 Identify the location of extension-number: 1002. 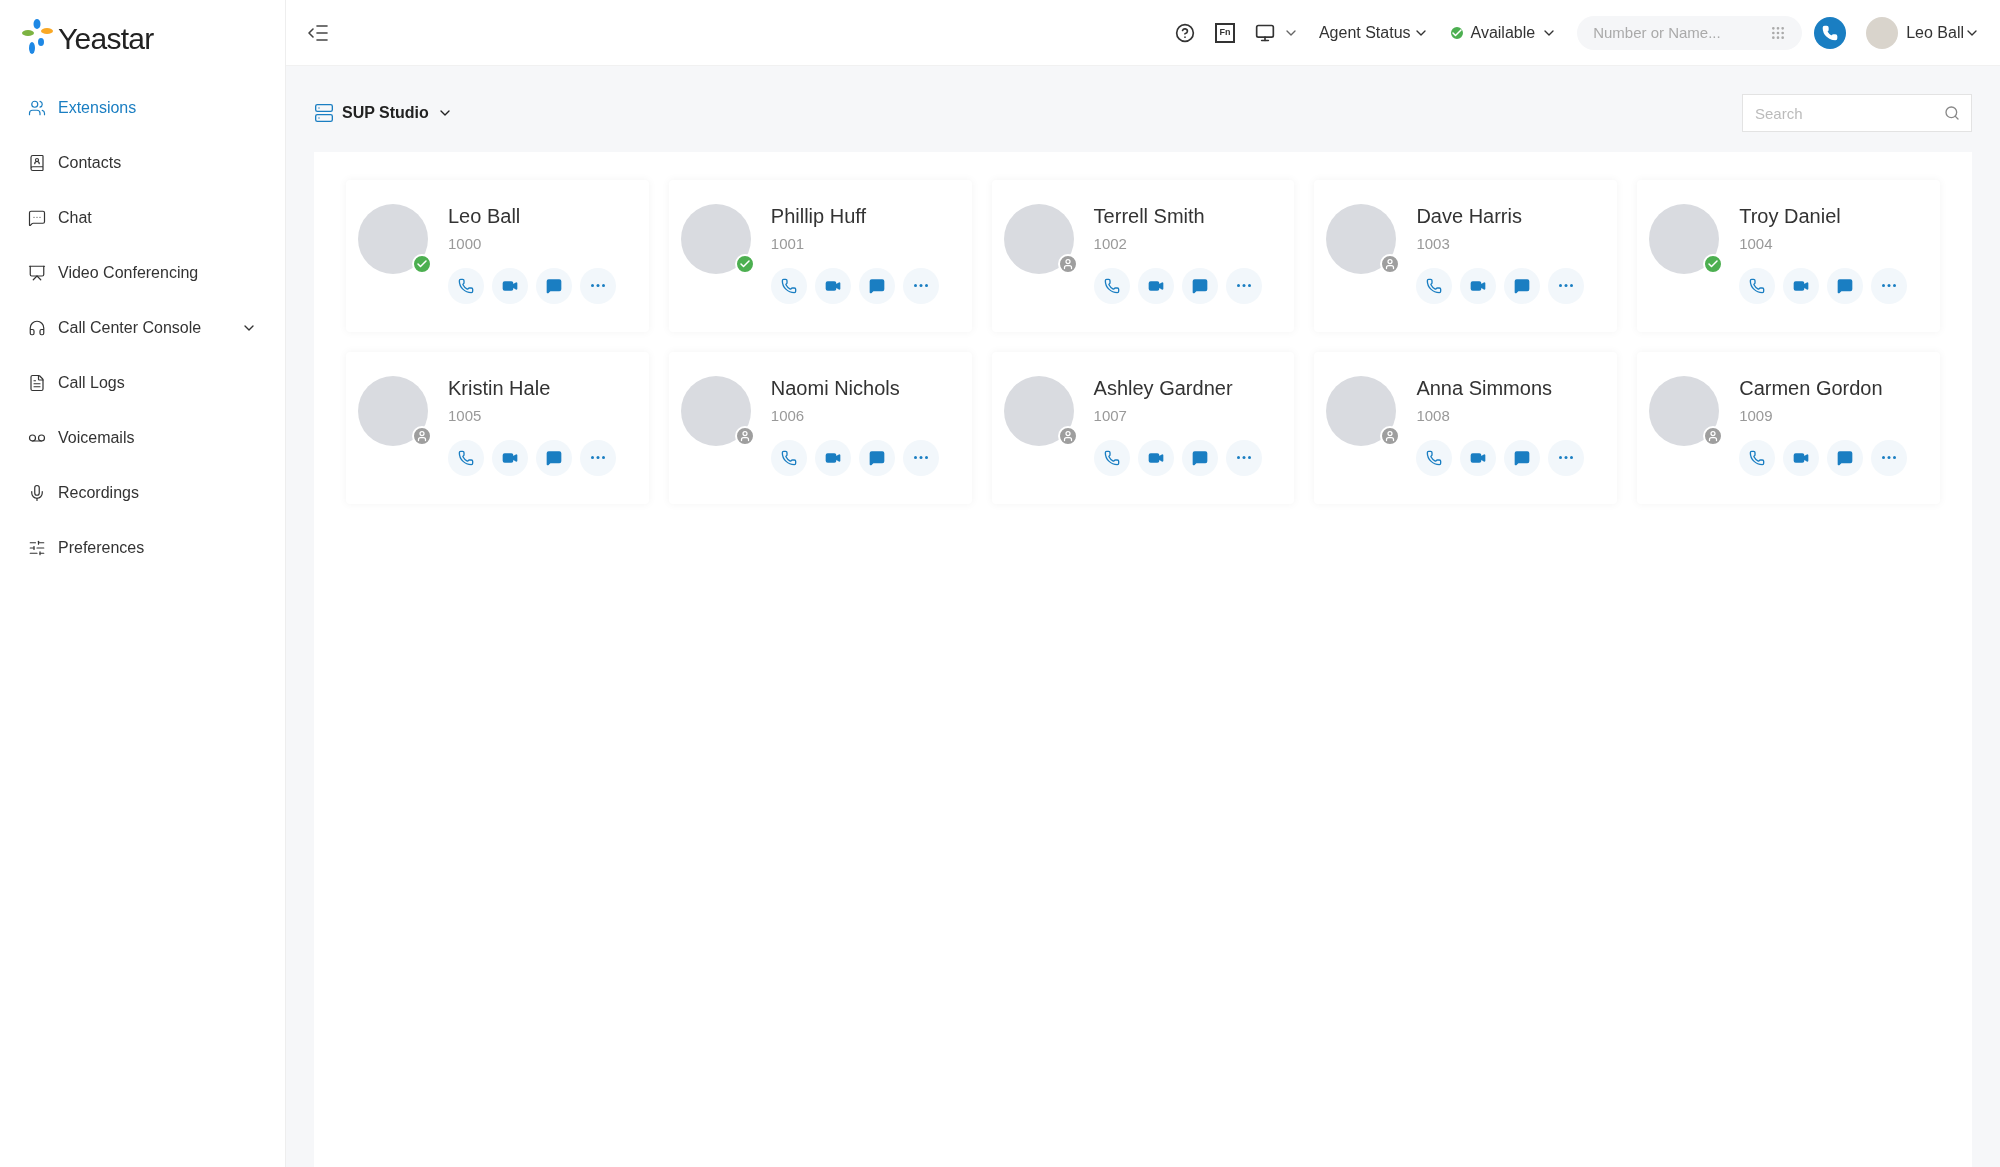
(1110, 244).